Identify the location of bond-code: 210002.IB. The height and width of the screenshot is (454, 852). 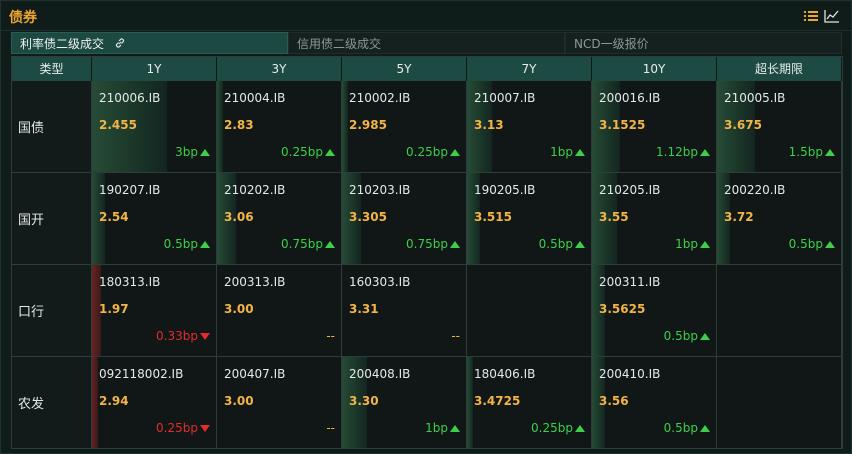
(380, 98).